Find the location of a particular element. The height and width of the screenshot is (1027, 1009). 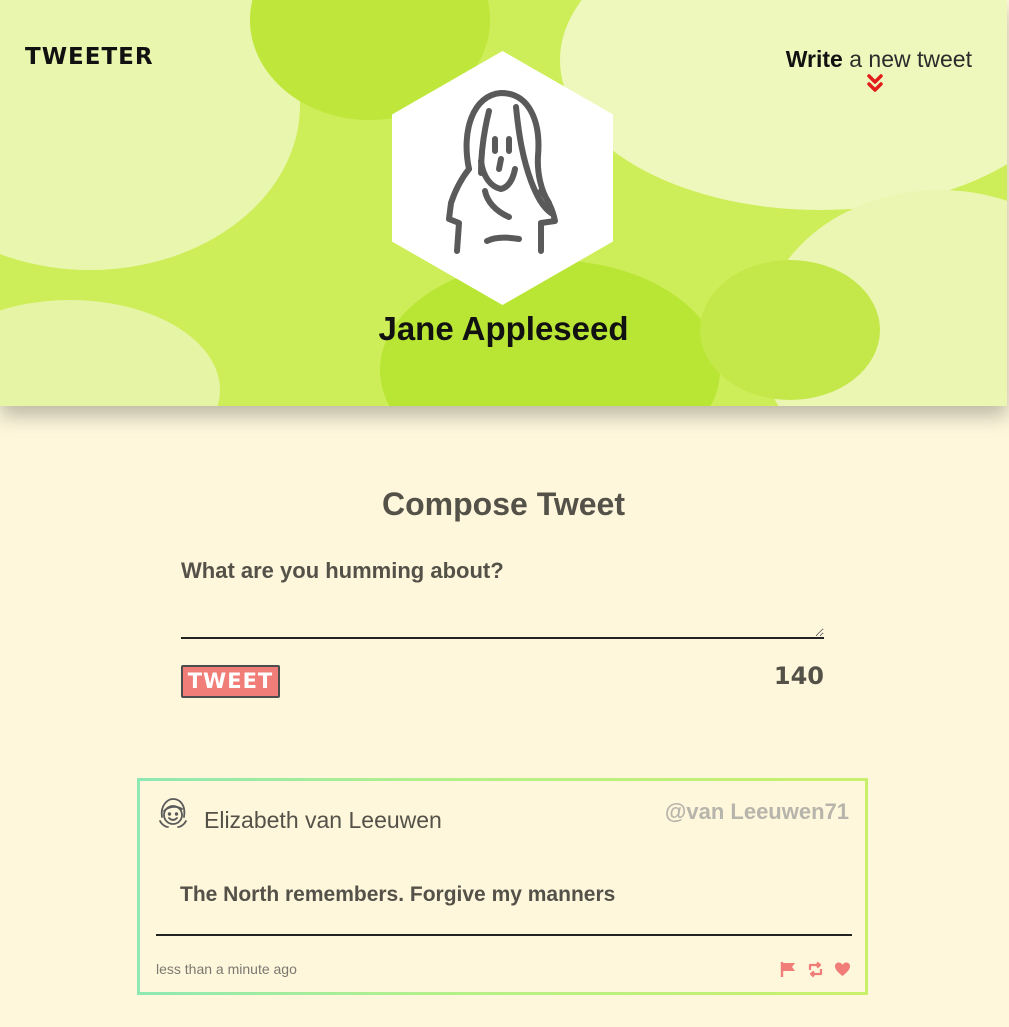

header-background-shape is located at coordinates (783, 105).